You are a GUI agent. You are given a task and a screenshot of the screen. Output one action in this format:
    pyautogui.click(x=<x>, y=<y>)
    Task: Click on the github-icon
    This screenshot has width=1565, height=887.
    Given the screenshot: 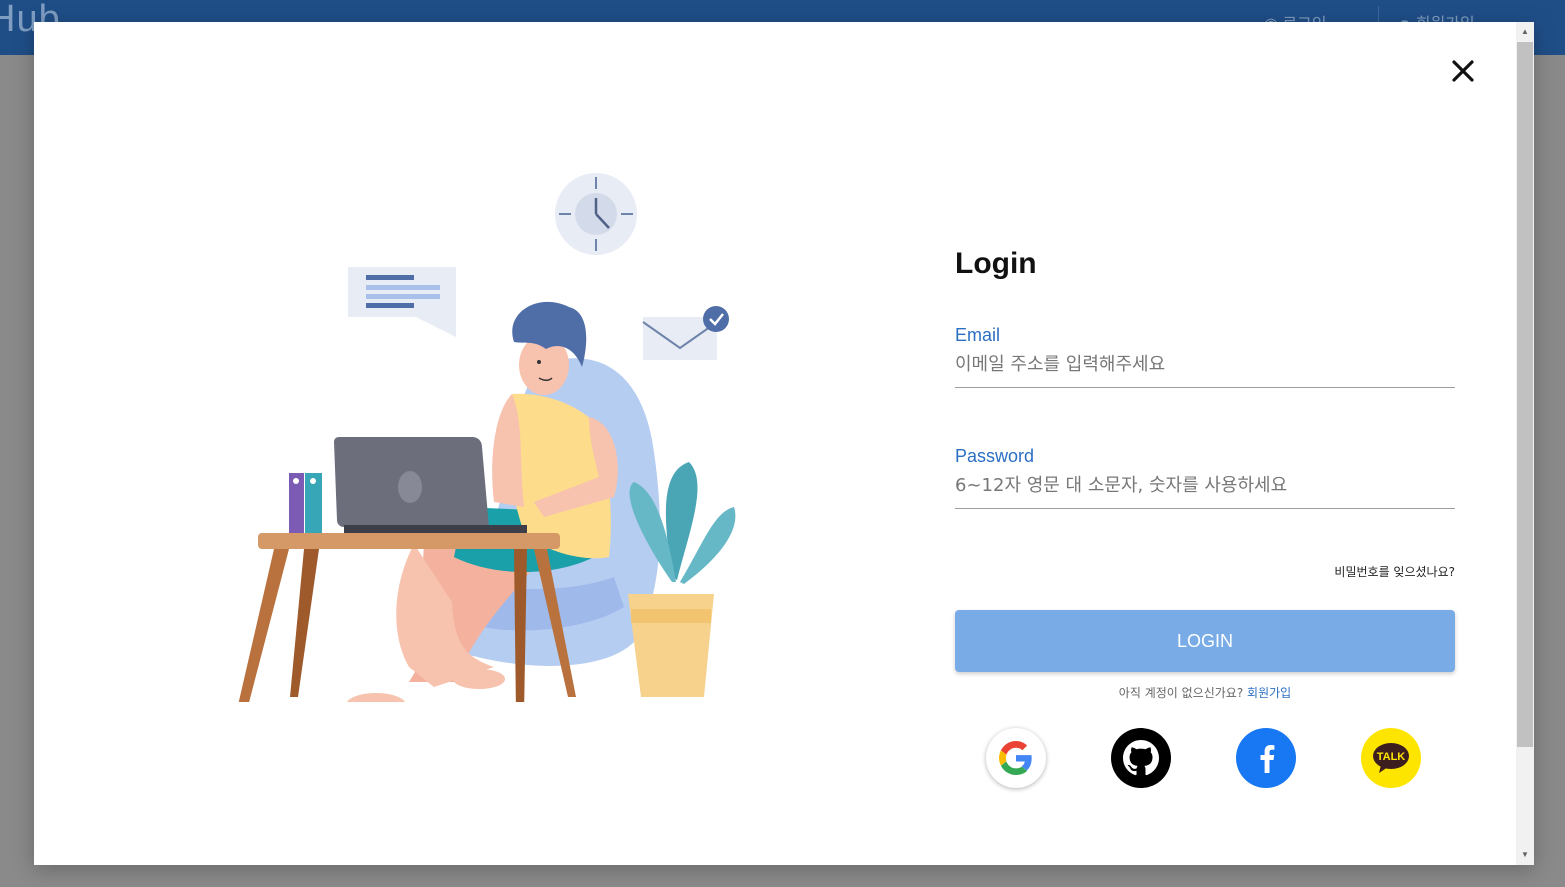 What is the action you would take?
    pyautogui.click(x=1141, y=758)
    